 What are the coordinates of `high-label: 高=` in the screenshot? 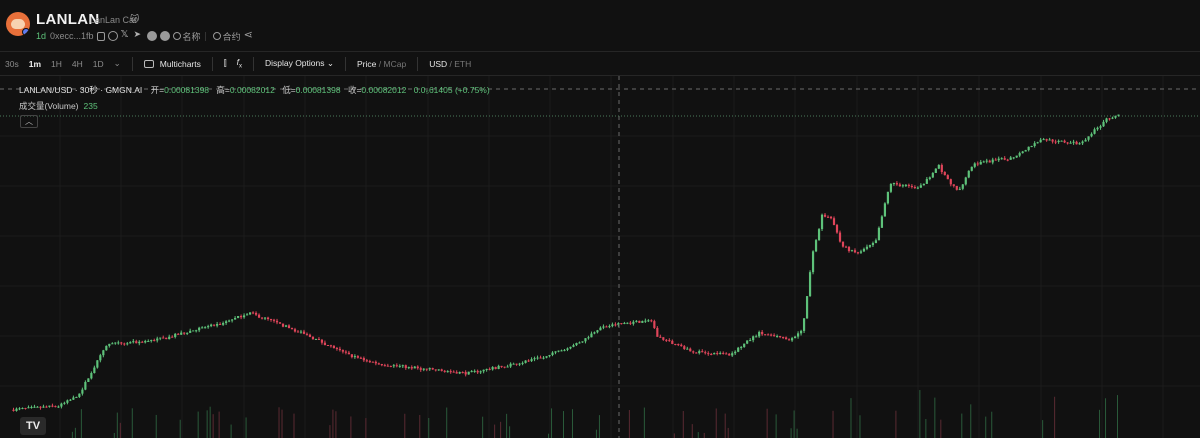 It's located at (223, 90).